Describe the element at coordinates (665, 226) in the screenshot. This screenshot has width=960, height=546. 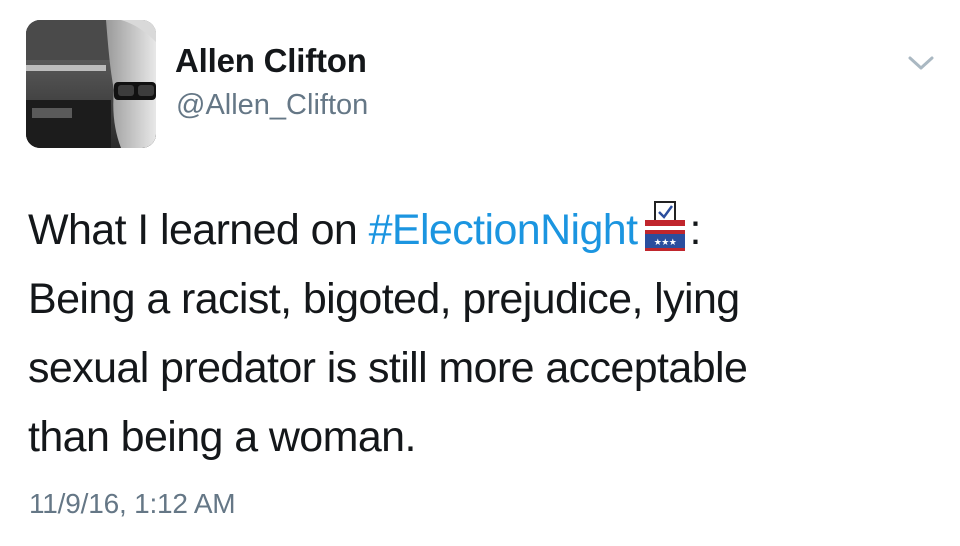
I see `ballot-box-icon: ★★★` at that location.